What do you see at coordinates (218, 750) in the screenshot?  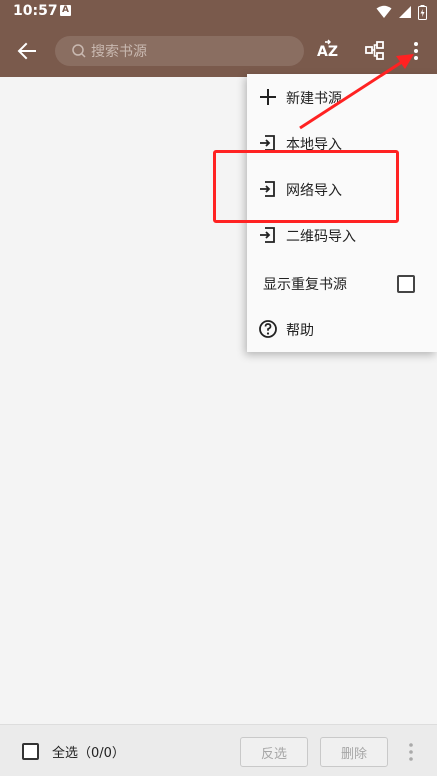 I see `bottom-action-bar: 全选（0/0） 反选 删除` at bounding box center [218, 750].